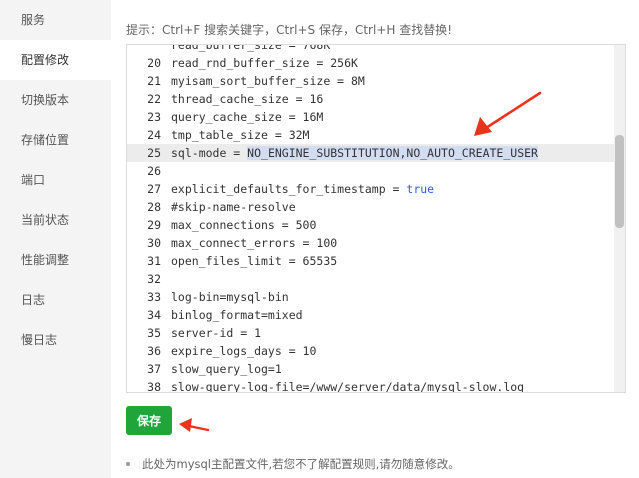 Image resolution: width=639 pixels, height=478 pixels. What do you see at coordinates (376, 369) in the screenshot?
I see `code-line: 37 slow_query_log=1` at bounding box center [376, 369].